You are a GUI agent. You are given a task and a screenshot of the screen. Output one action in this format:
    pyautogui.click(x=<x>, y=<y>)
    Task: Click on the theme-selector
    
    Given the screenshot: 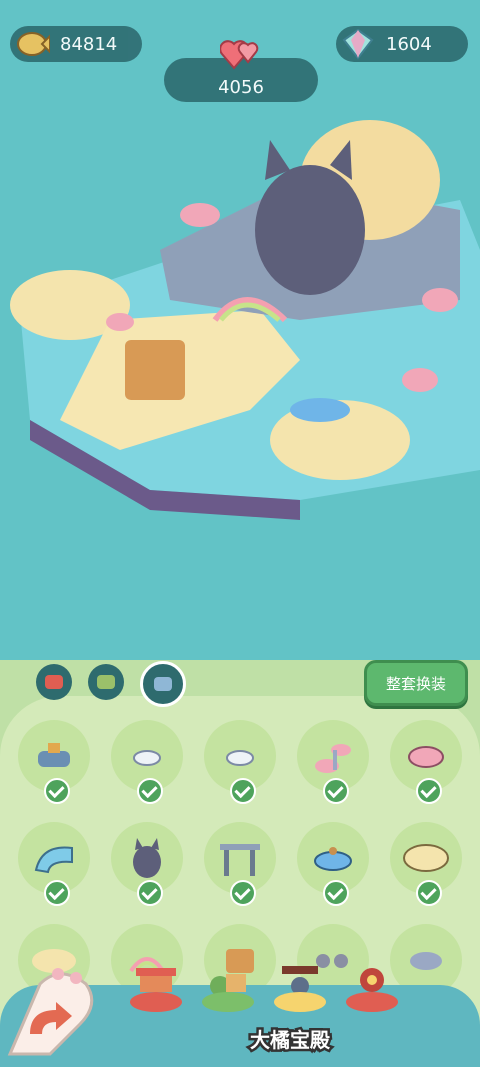 What is the action you would take?
    pyautogui.click(x=295, y=990)
    